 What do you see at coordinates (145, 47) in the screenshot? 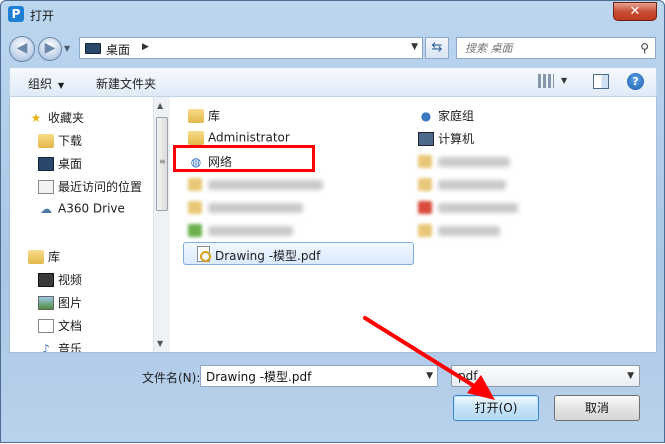
I see `chevron-right-icon: ▶` at bounding box center [145, 47].